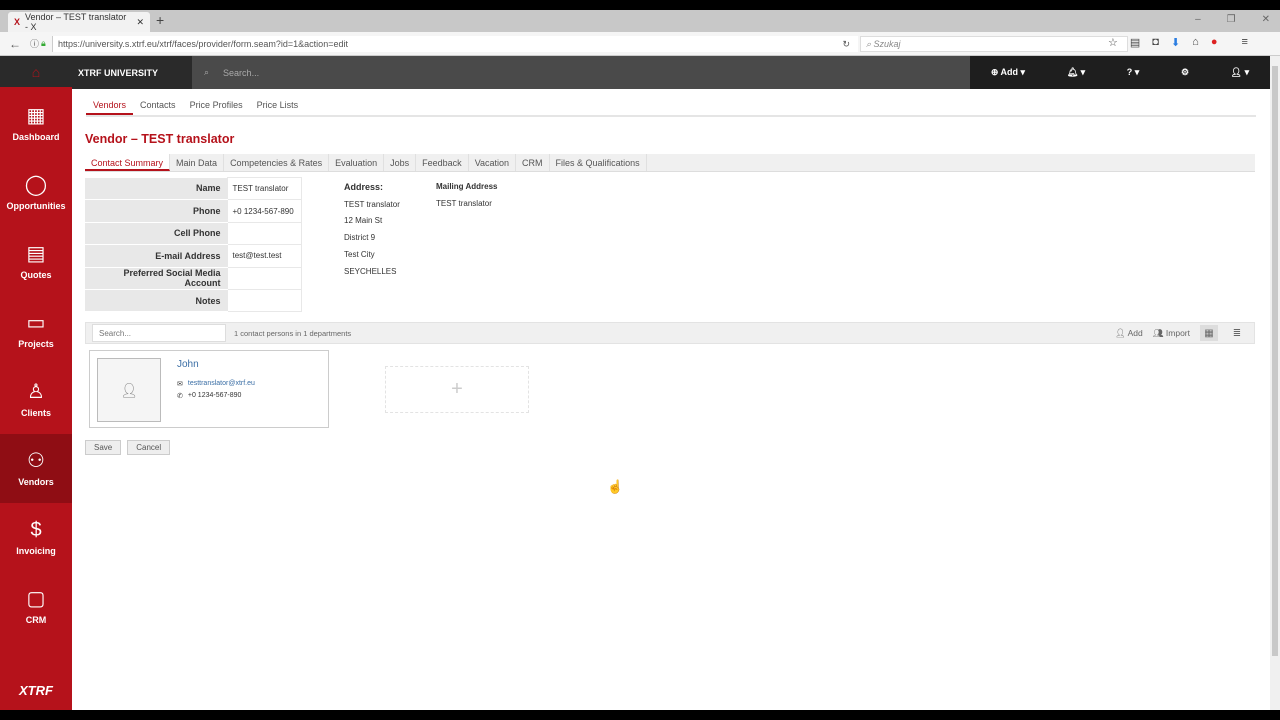 This screenshot has width=1280, height=720. I want to click on add-contact-button: 👤︎ Add, so click(1129, 333).